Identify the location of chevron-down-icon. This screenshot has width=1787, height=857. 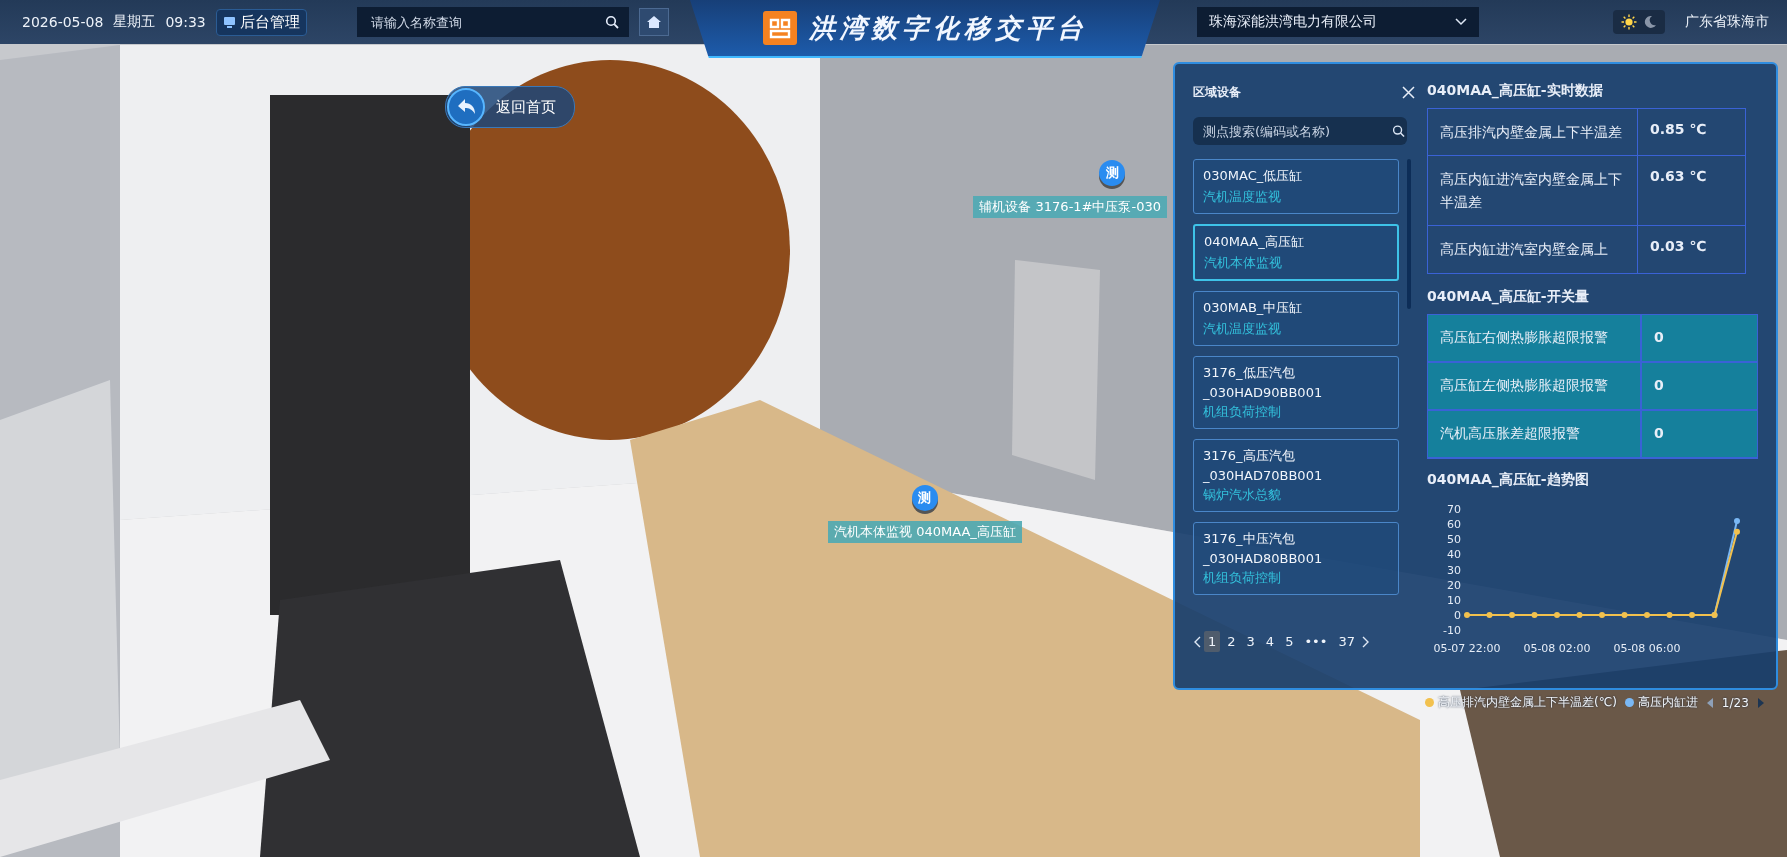
(1461, 22).